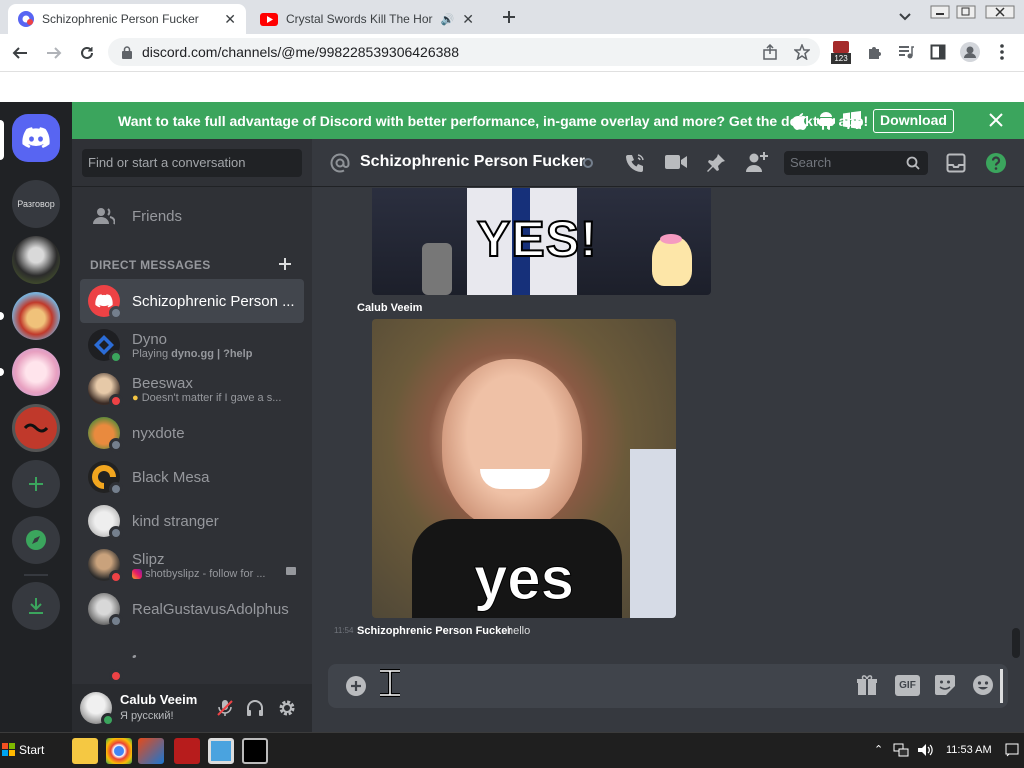 The image size is (1024, 768). What do you see at coordinates (2, 316) in the screenshot?
I see `unread-pill` at bounding box center [2, 316].